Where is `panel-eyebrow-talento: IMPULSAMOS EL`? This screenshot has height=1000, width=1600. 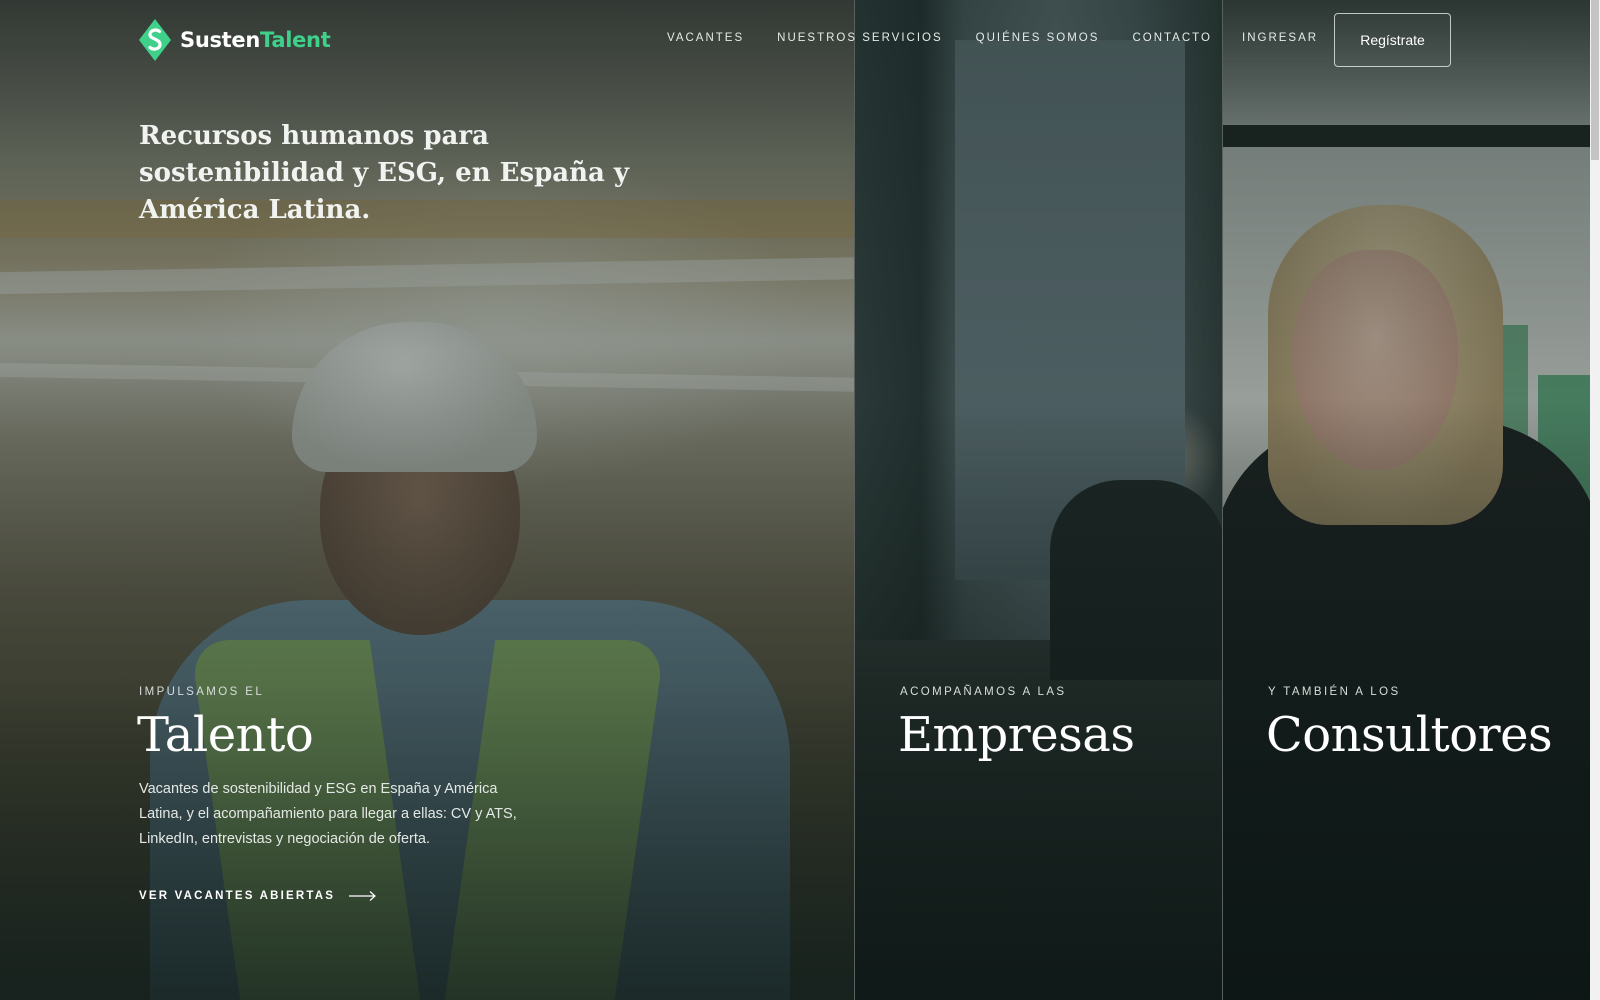 panel-eyebrow-talento: IMPULSAMOS EL is located at coordinates (202, 692).